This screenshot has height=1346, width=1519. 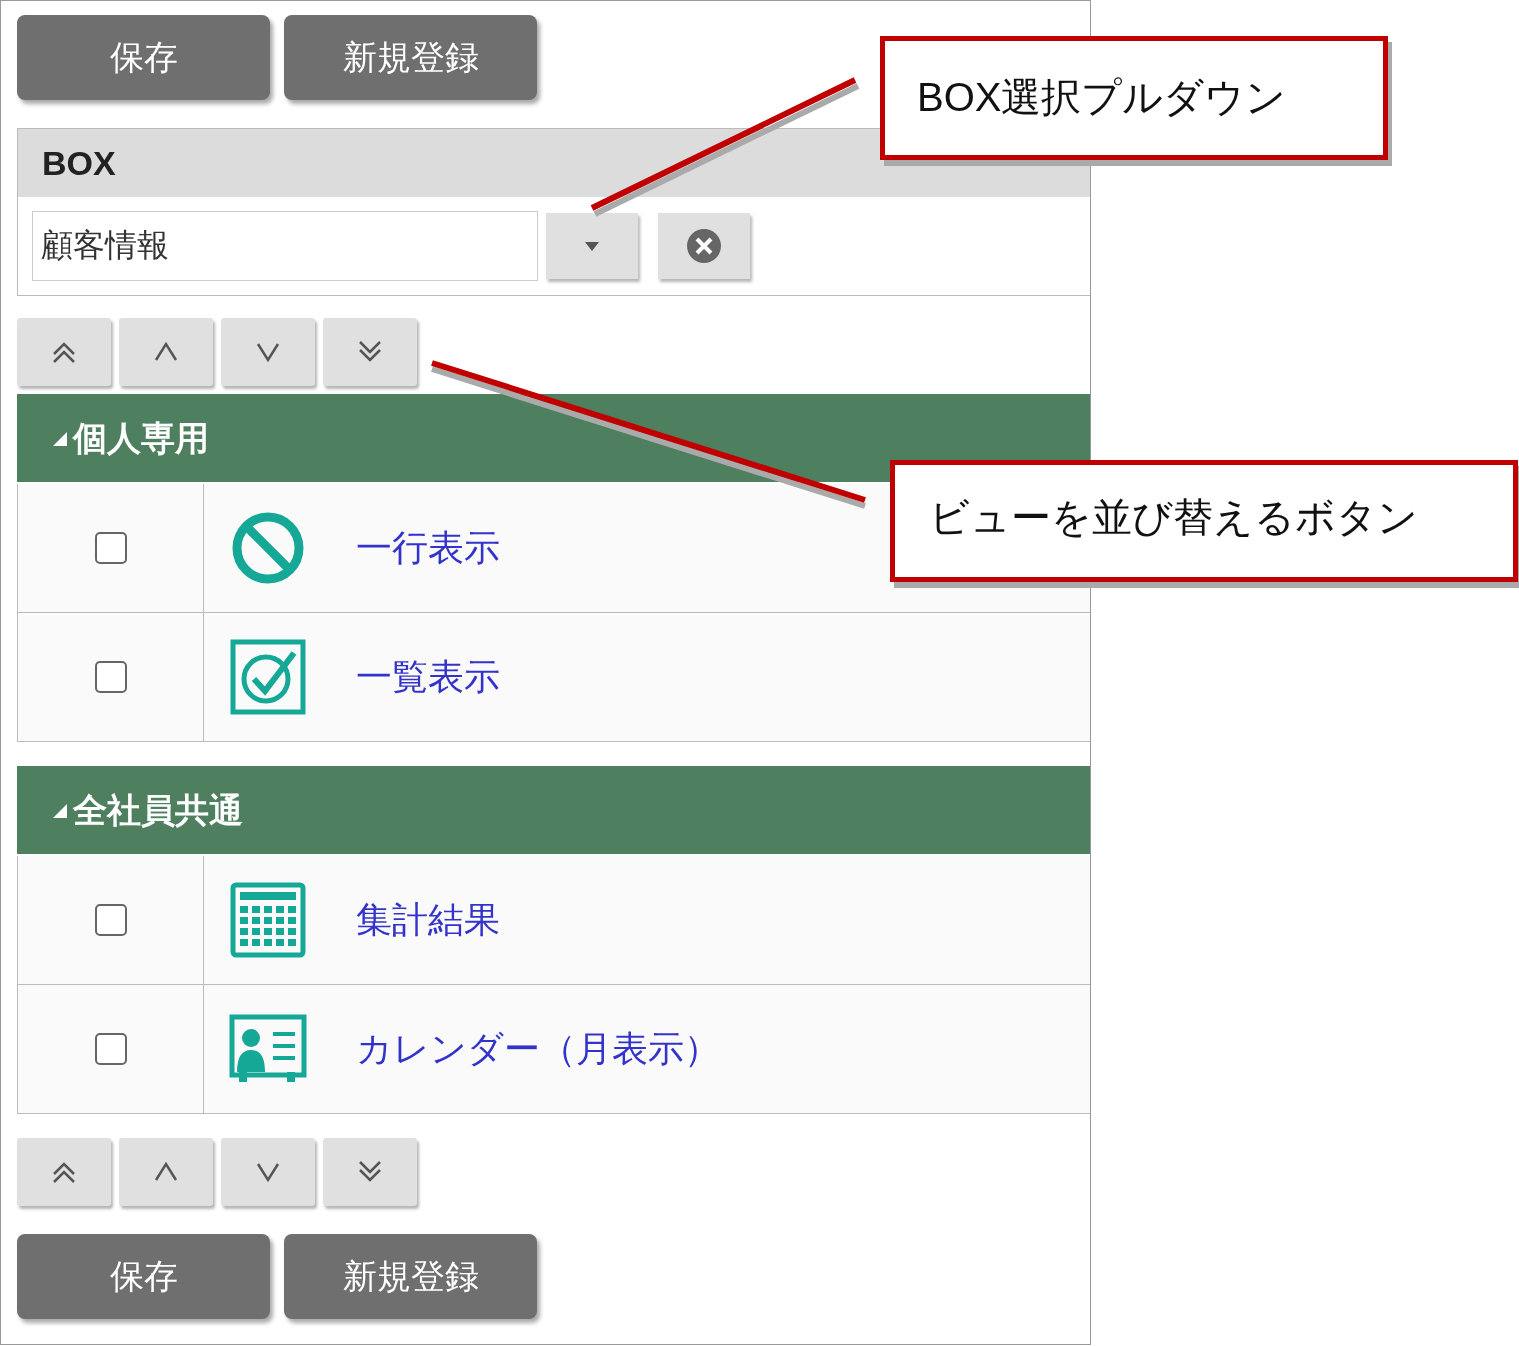 I want to click on checkbox-check-icon, so click(x=268, y=677).